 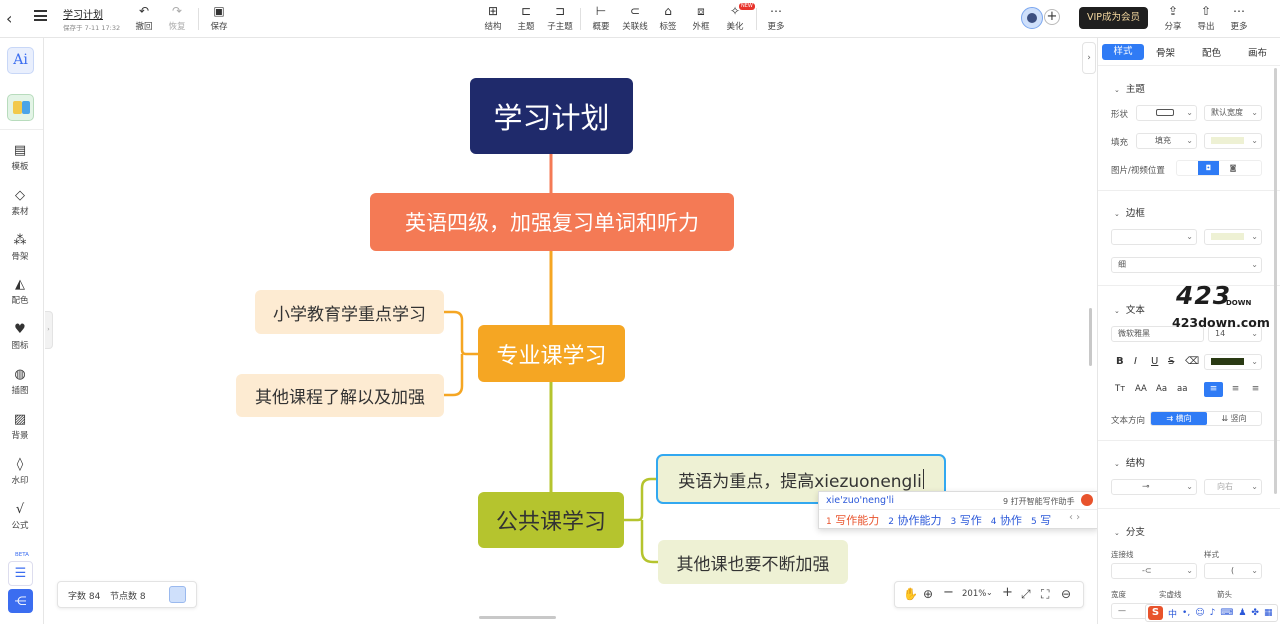 What do you see at coordinates (1275, 281) in the screenshot?
I see `panel-scrollbar` at bounding box center [1275, 281].